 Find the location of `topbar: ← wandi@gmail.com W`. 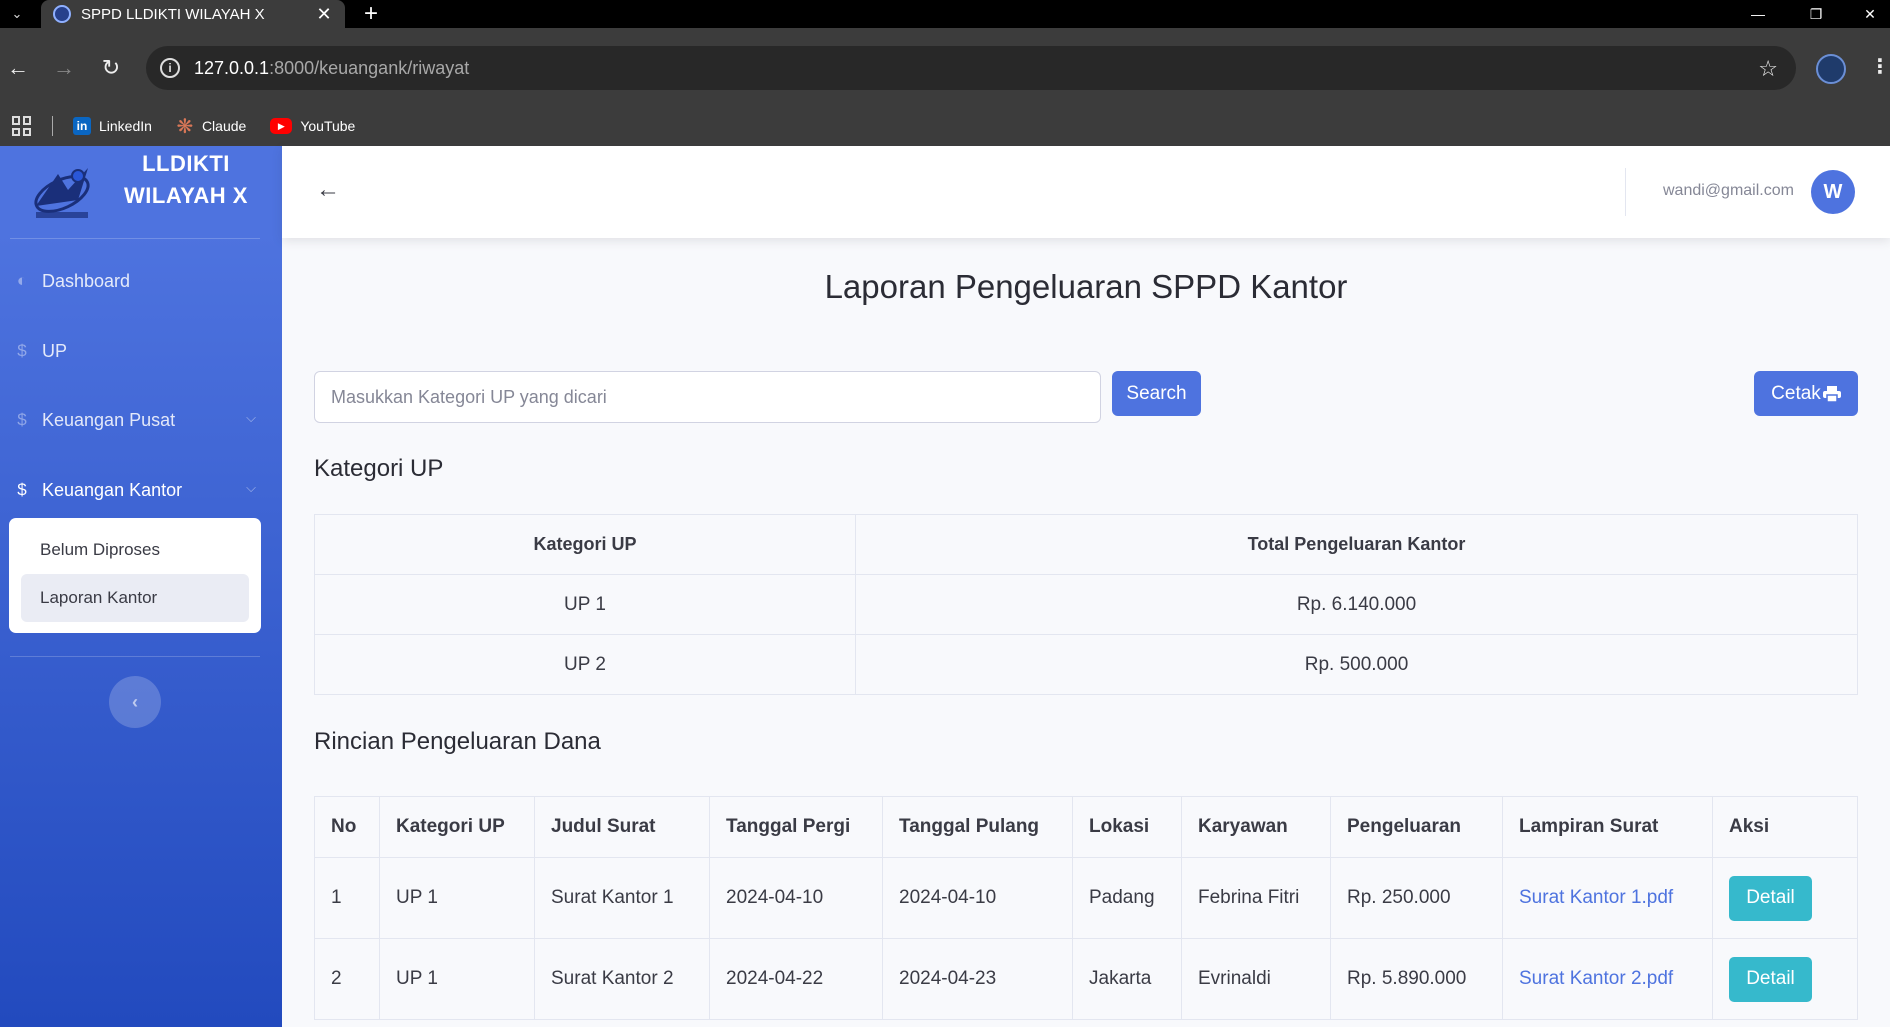

topbar: ← wandi@gmail.com W is located at coordinates (1086, 192).